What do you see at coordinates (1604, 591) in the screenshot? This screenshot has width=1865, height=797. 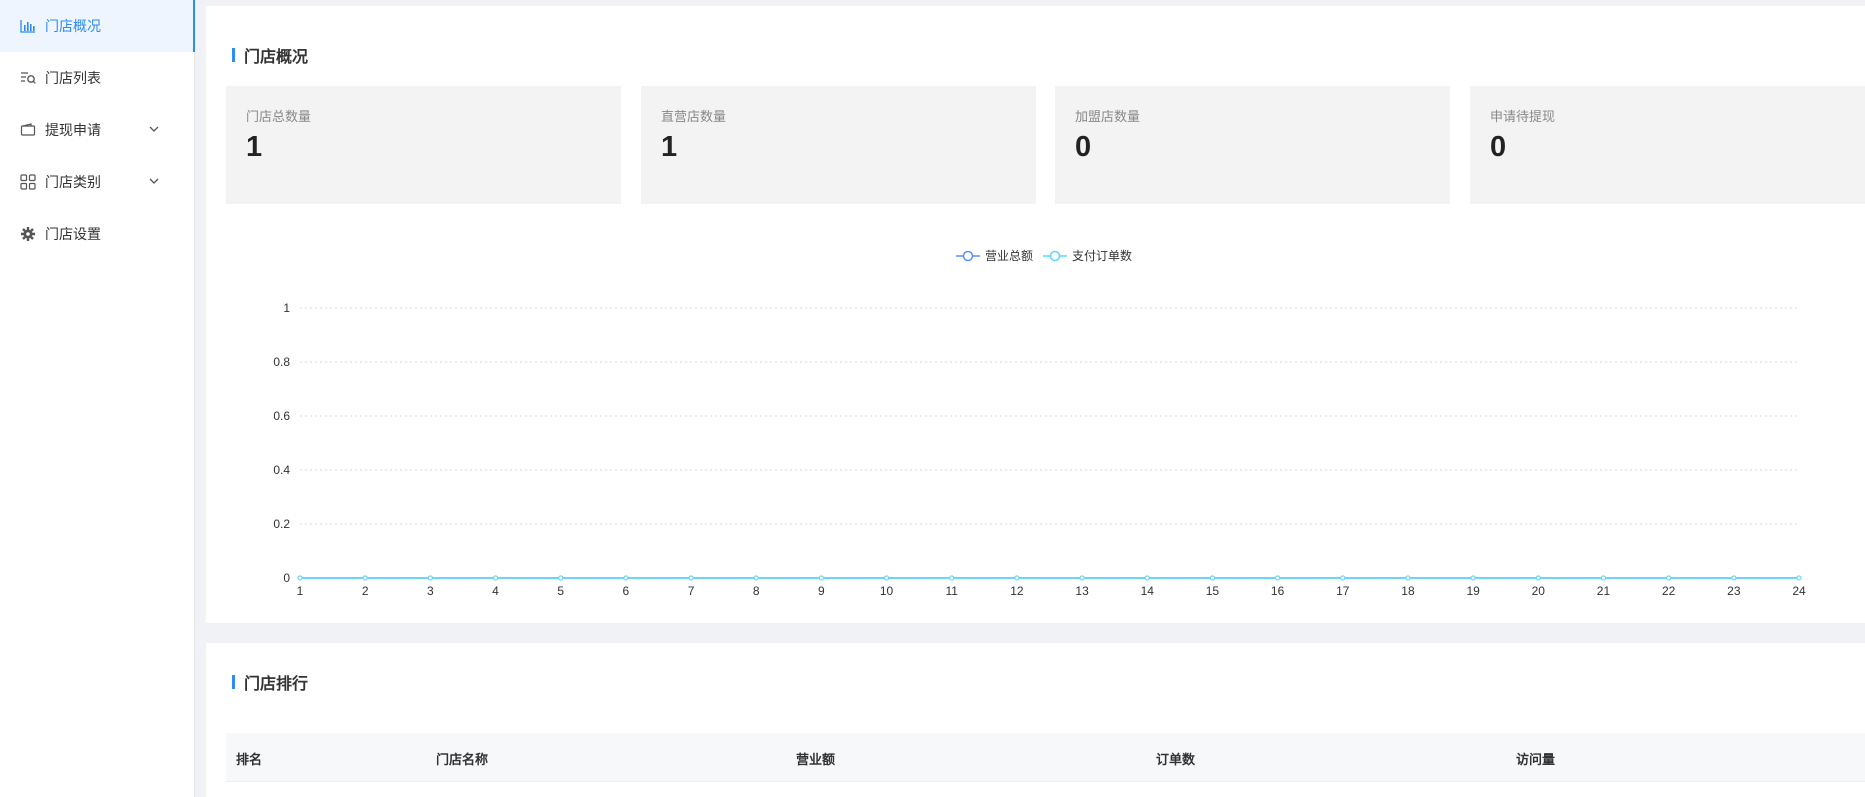 I see `x-tick-label: 21` at bounding box center [1604, 591].